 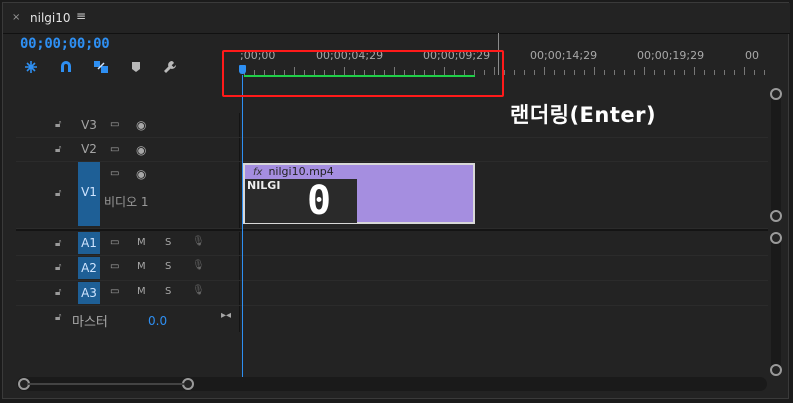 I want to click on track-a1: 🔓︎ A1 ▭ M S 🎙︎, so click(x=392, y=244).